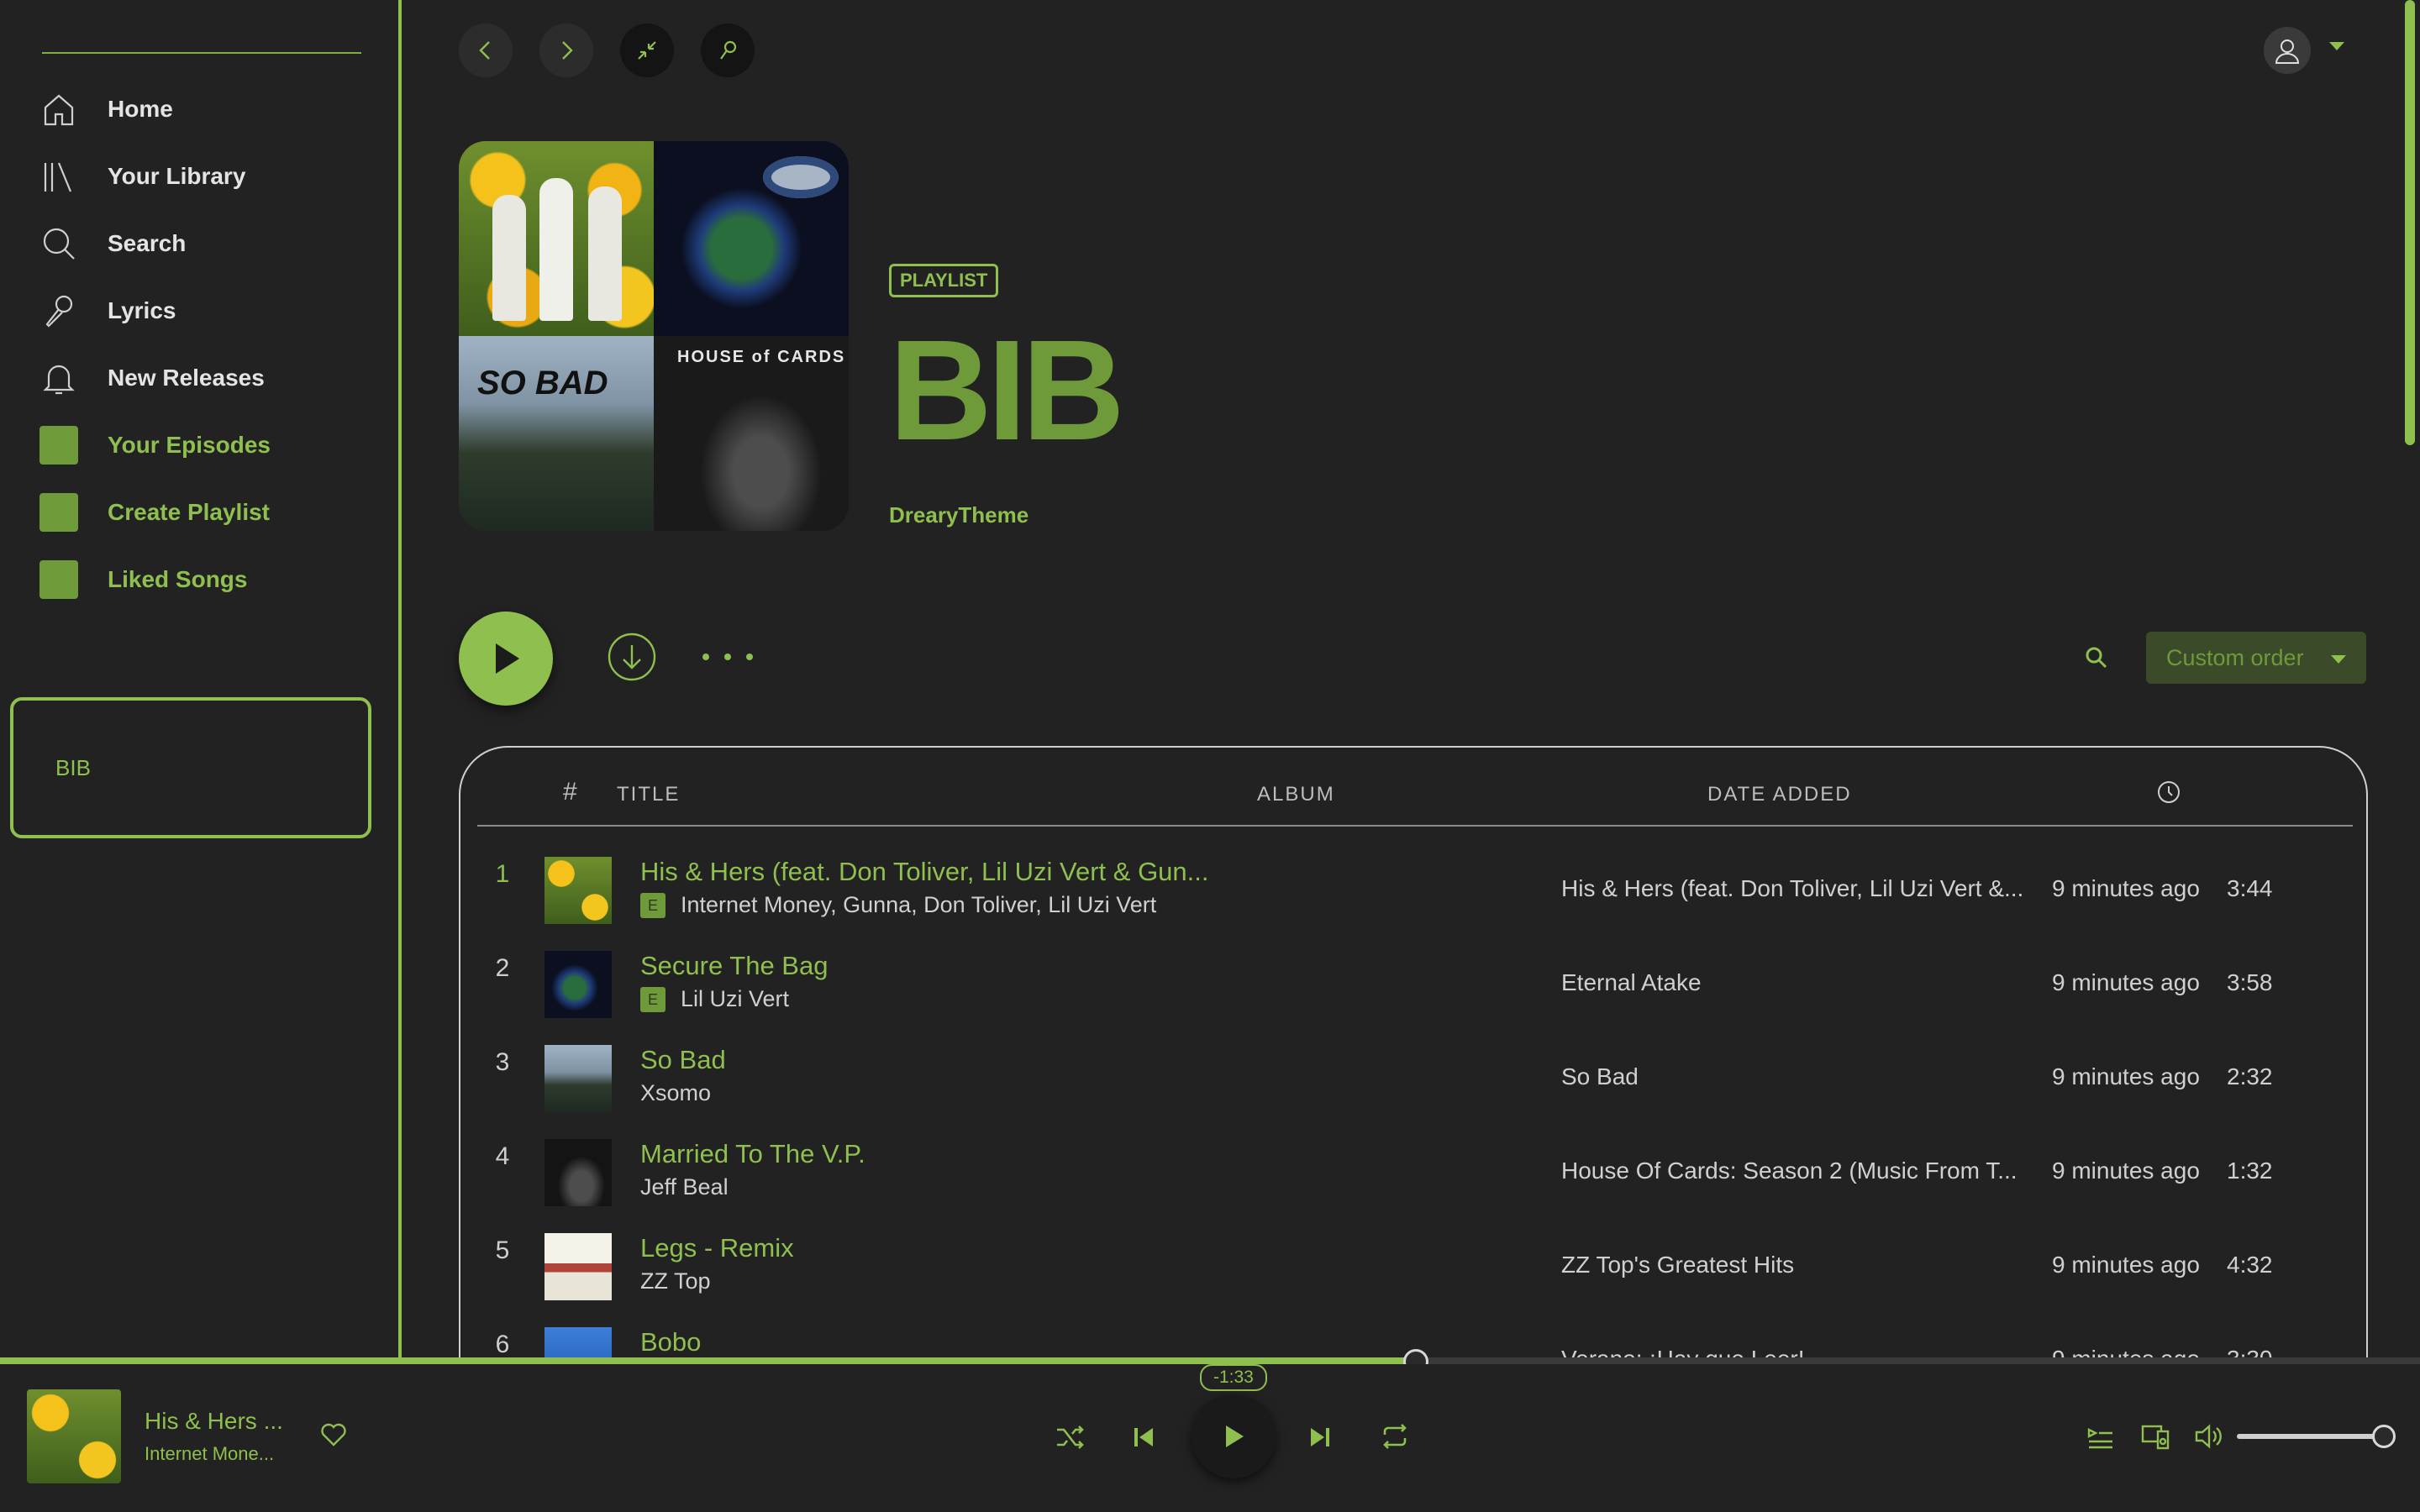  I want to click on sidebar-item-label: Liked Songs, so click(178, 579).